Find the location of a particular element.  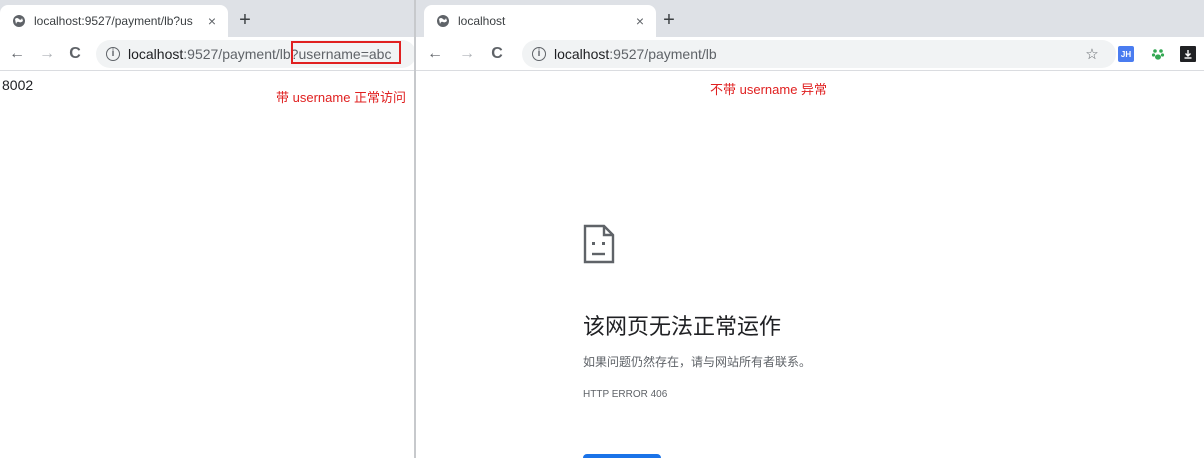

jh-extension-icon: JH is located at coordinates (1126, 54).